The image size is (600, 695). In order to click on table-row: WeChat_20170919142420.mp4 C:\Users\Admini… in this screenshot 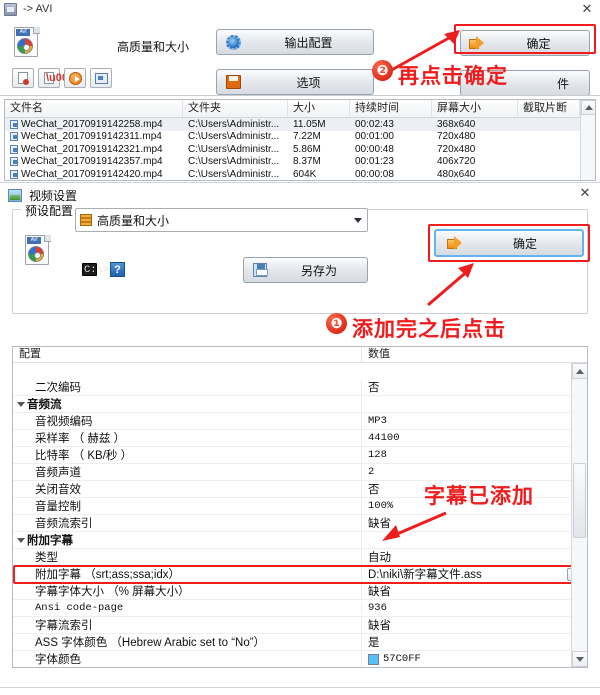, I will do `click(300, 174)`.